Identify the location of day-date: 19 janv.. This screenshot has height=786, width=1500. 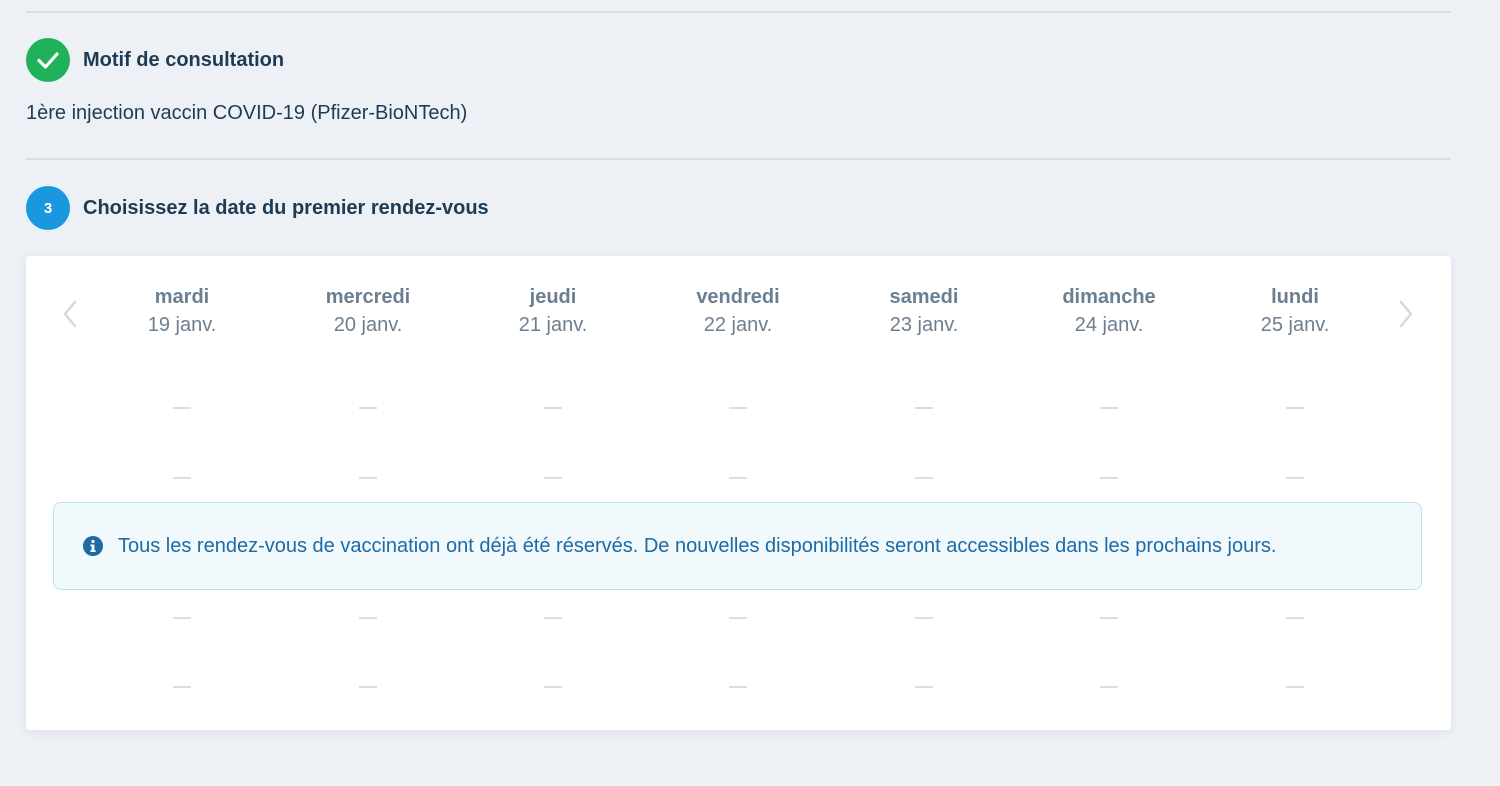
(182, 325).